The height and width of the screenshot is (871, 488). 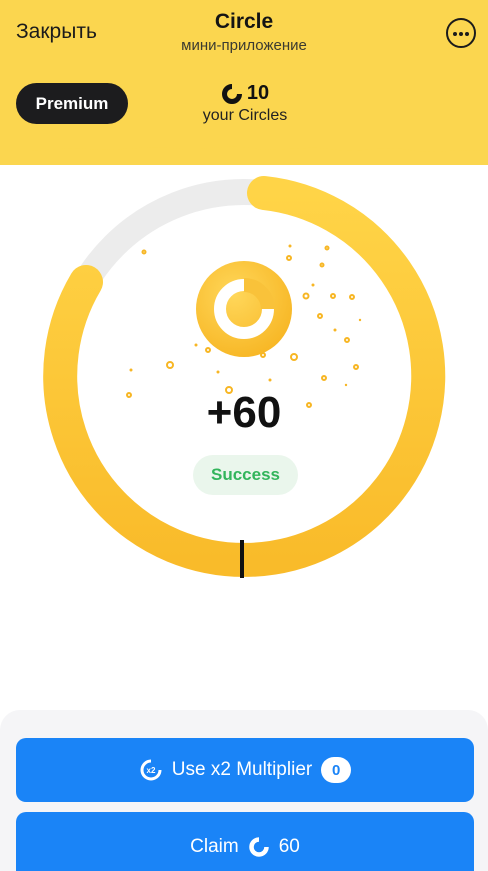 I want to click on balance-label: your Circles, so click(x=245, y=115).